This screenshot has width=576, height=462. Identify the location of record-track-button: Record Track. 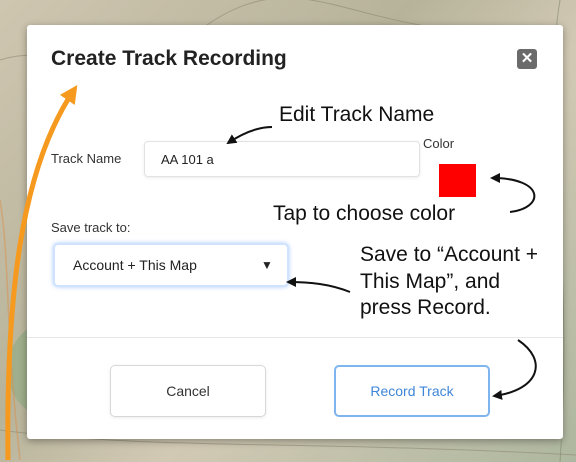
(412, 391).